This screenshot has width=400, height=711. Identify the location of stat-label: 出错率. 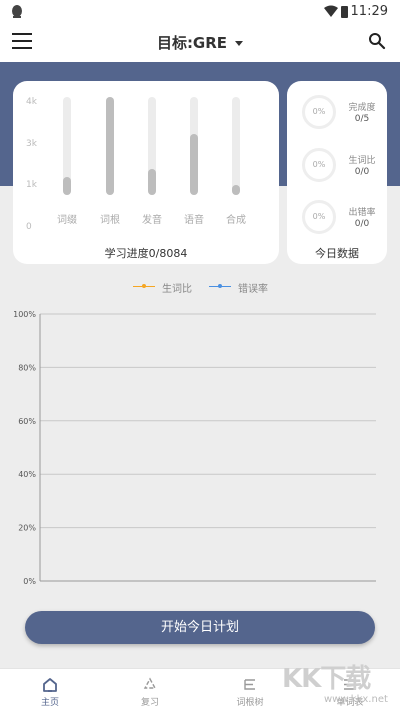
(362, 213).